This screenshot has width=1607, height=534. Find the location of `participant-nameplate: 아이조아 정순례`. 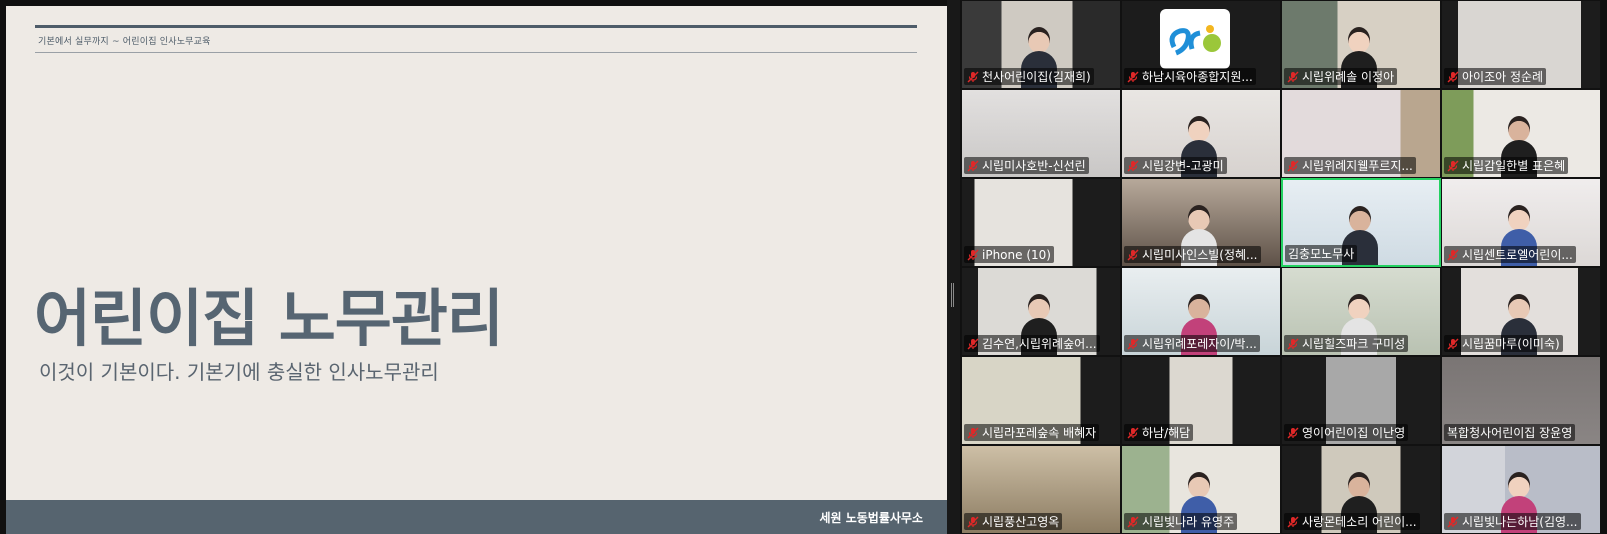

participant-nameplate: 아이조아 정순례 is located at coordinates (1495, 76).